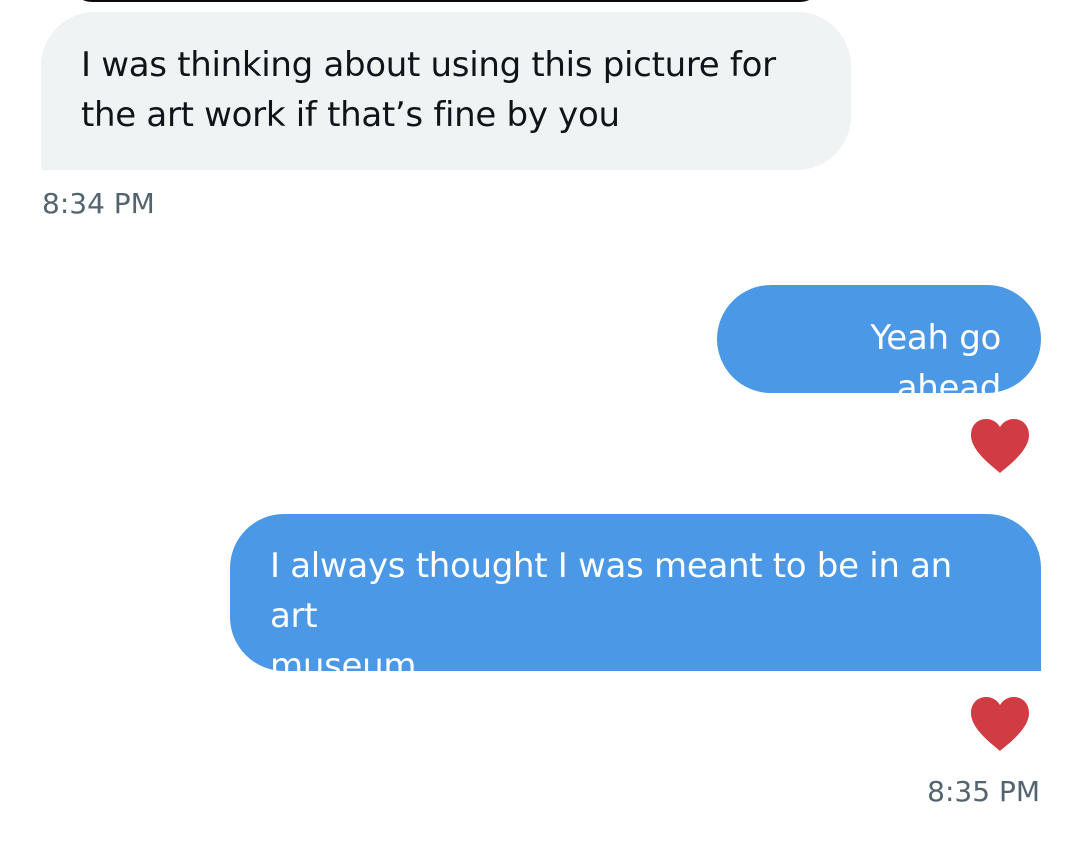 The width and height of the screenshot is (1080, 857). Describe the element at coordinates (983, 791) in the screenshot. I see `message-timestamp: 8:35 PM` at that location.